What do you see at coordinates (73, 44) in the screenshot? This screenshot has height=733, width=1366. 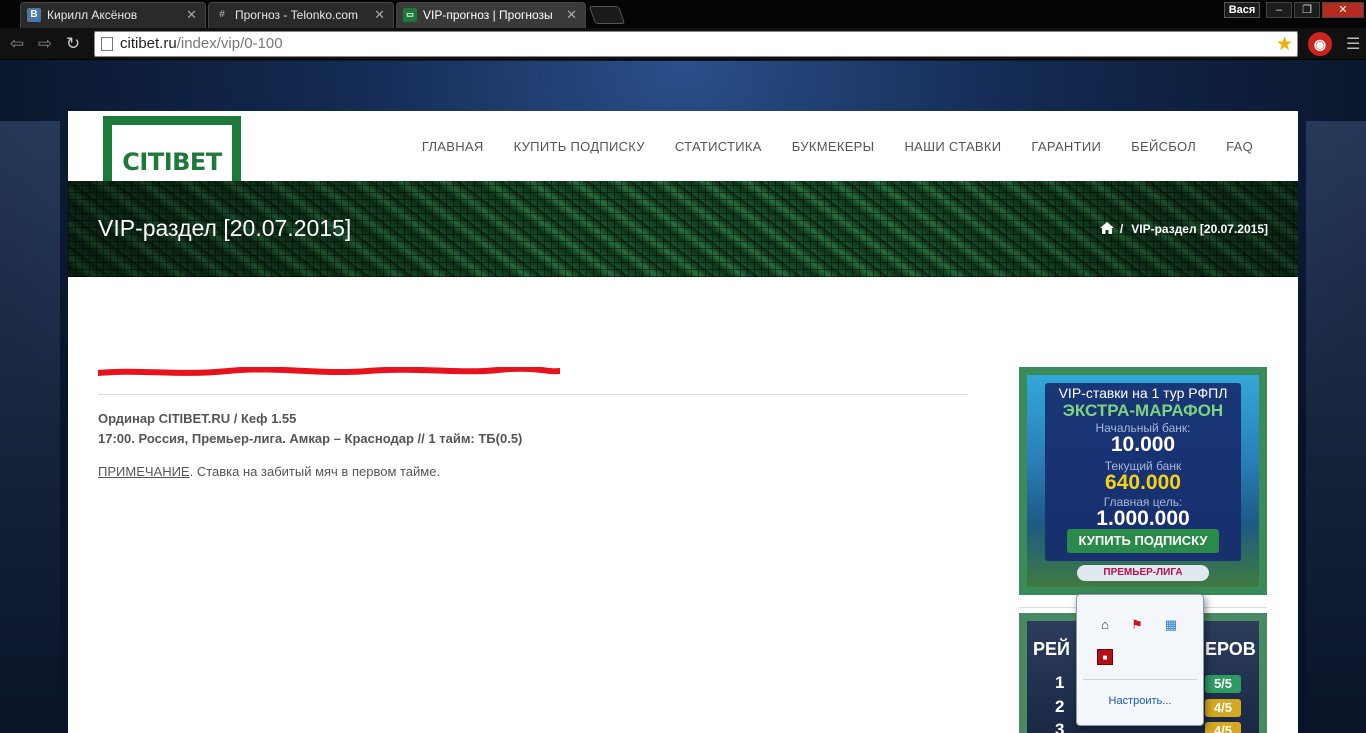 I see `reload-icon: ↻` at bounding box center [73, 44].